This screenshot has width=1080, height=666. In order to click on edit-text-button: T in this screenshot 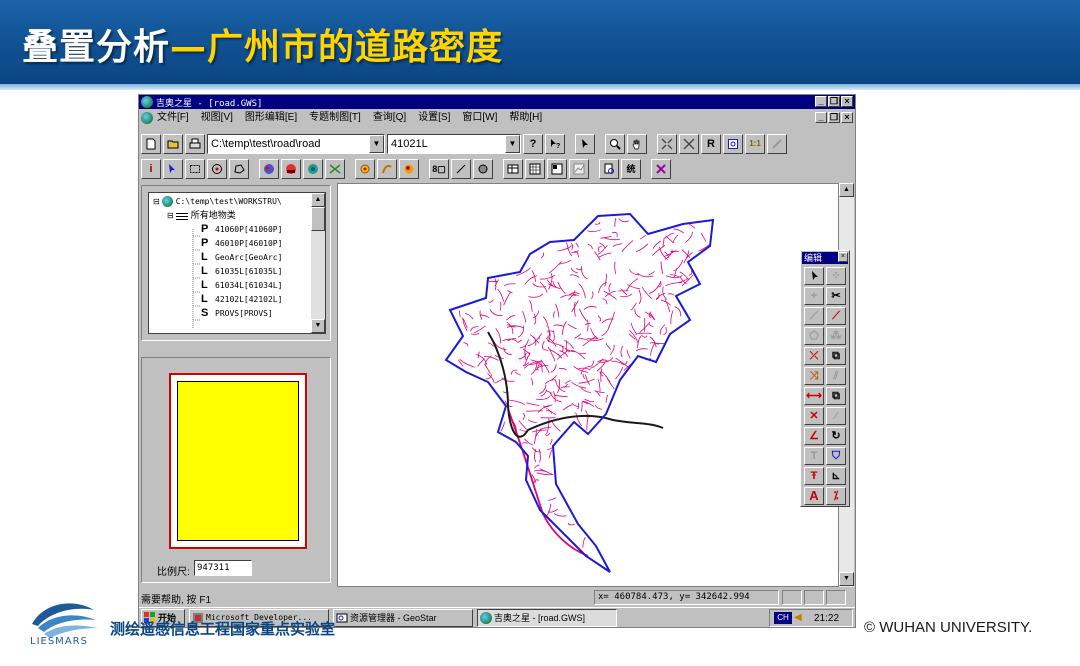, I will do `click(814, 456)`.